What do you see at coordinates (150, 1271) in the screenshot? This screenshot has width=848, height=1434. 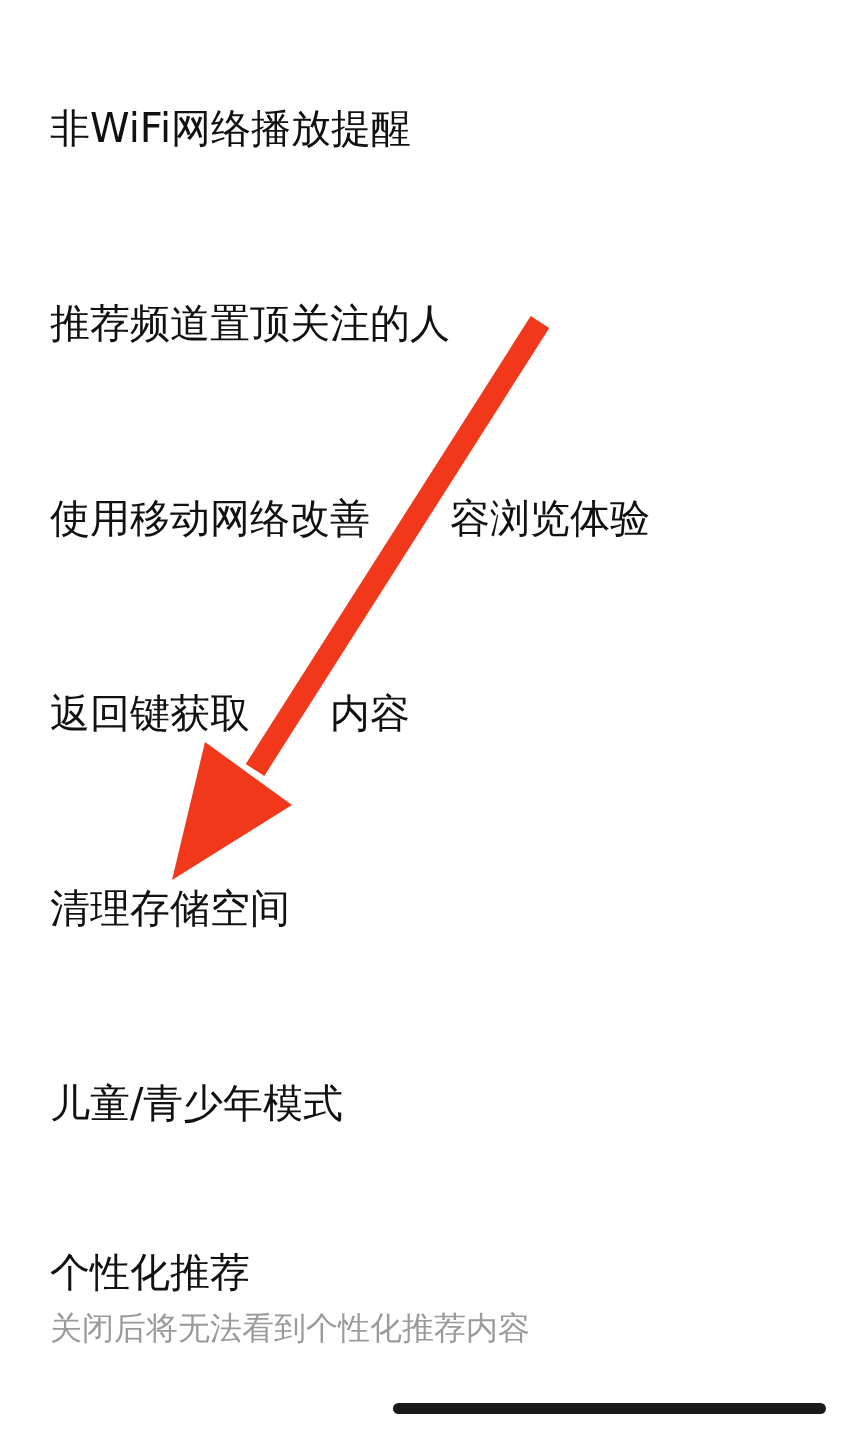 I see `setting-label: 个性化推荐` at bounding box center [150, 1271].